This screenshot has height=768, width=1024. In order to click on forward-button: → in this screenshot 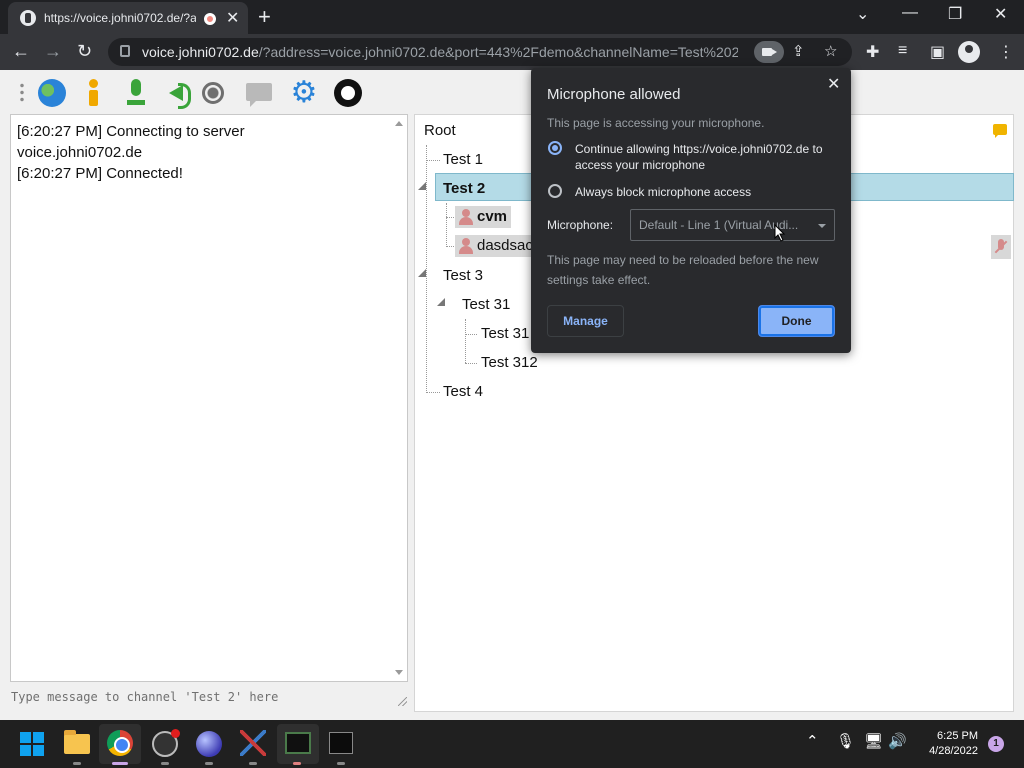, I will do `click(53, 51)`.